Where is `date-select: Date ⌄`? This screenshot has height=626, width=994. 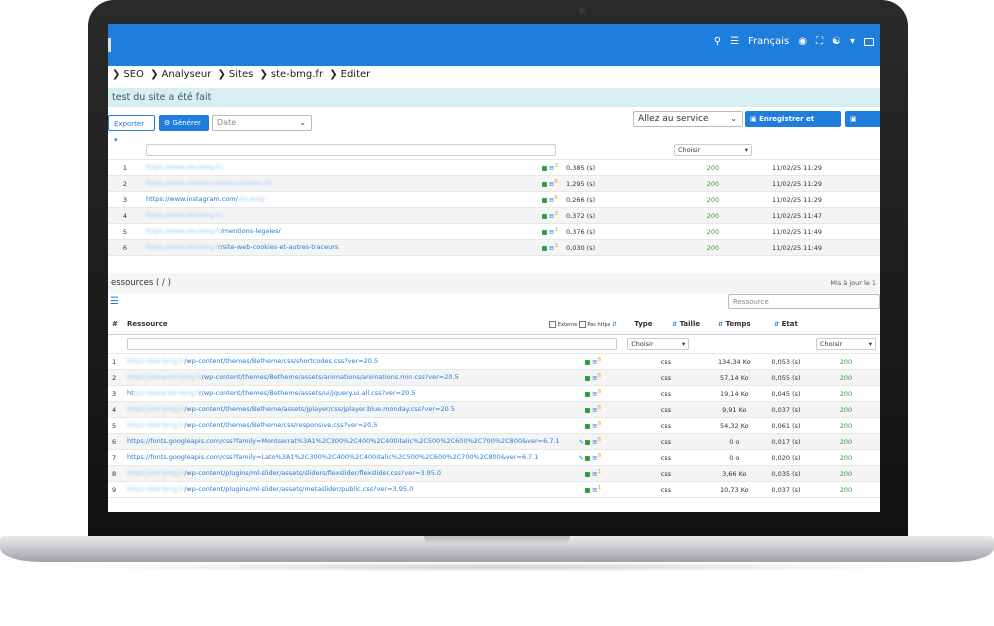 date-select: Date ⌄ is located at coordinates (262, 123).